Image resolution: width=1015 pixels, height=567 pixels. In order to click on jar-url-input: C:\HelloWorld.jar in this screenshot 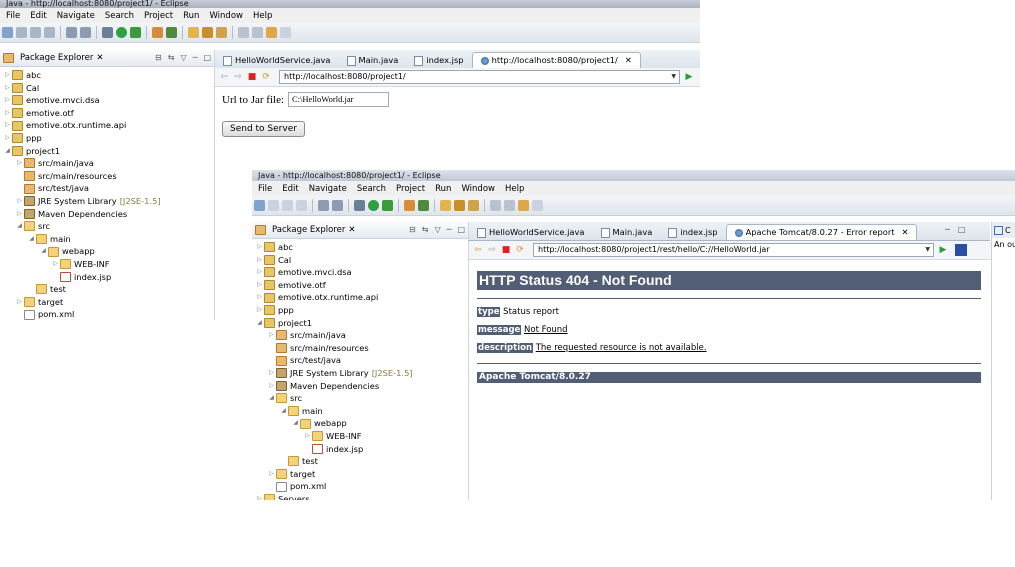, I will do `click(339, 99)`.